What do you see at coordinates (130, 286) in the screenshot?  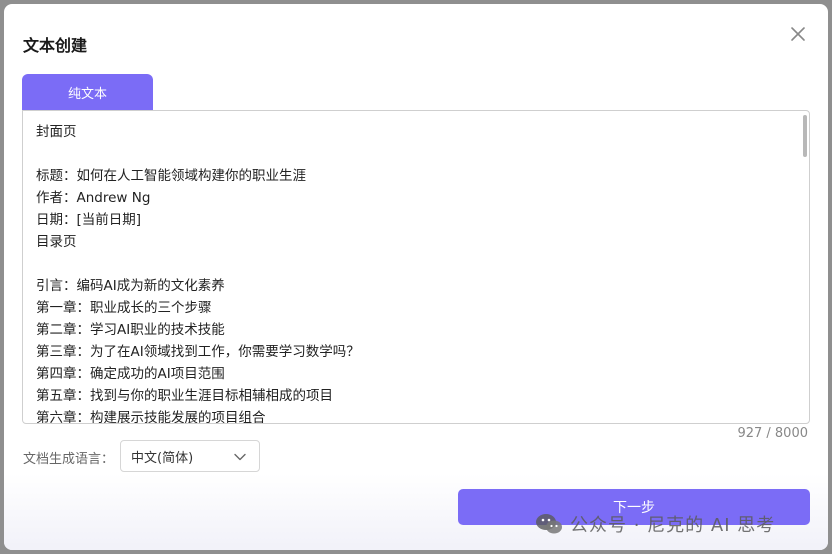 I see `editor-line: 引言：编码AI成为新的文化素养` at bounding box center [130, 286].